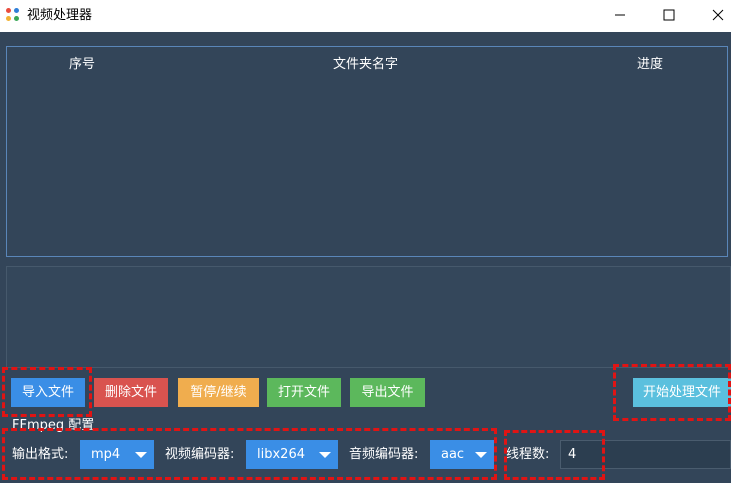 The height and width of the screenshot is (483, 731). I want to click on app-icon, so click(13, 15).